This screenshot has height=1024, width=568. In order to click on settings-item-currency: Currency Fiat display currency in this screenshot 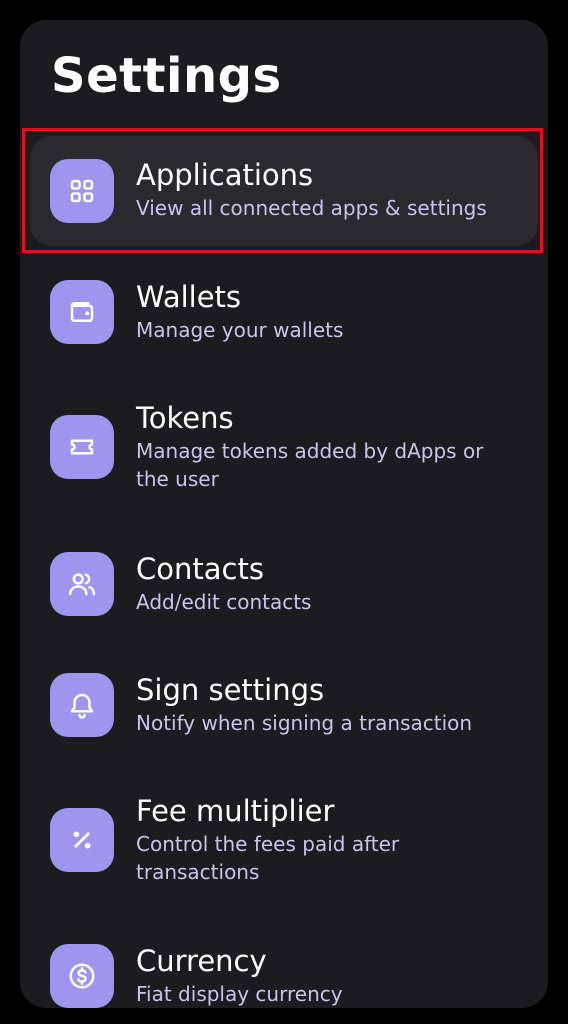, I will do `click(284, 966)`.